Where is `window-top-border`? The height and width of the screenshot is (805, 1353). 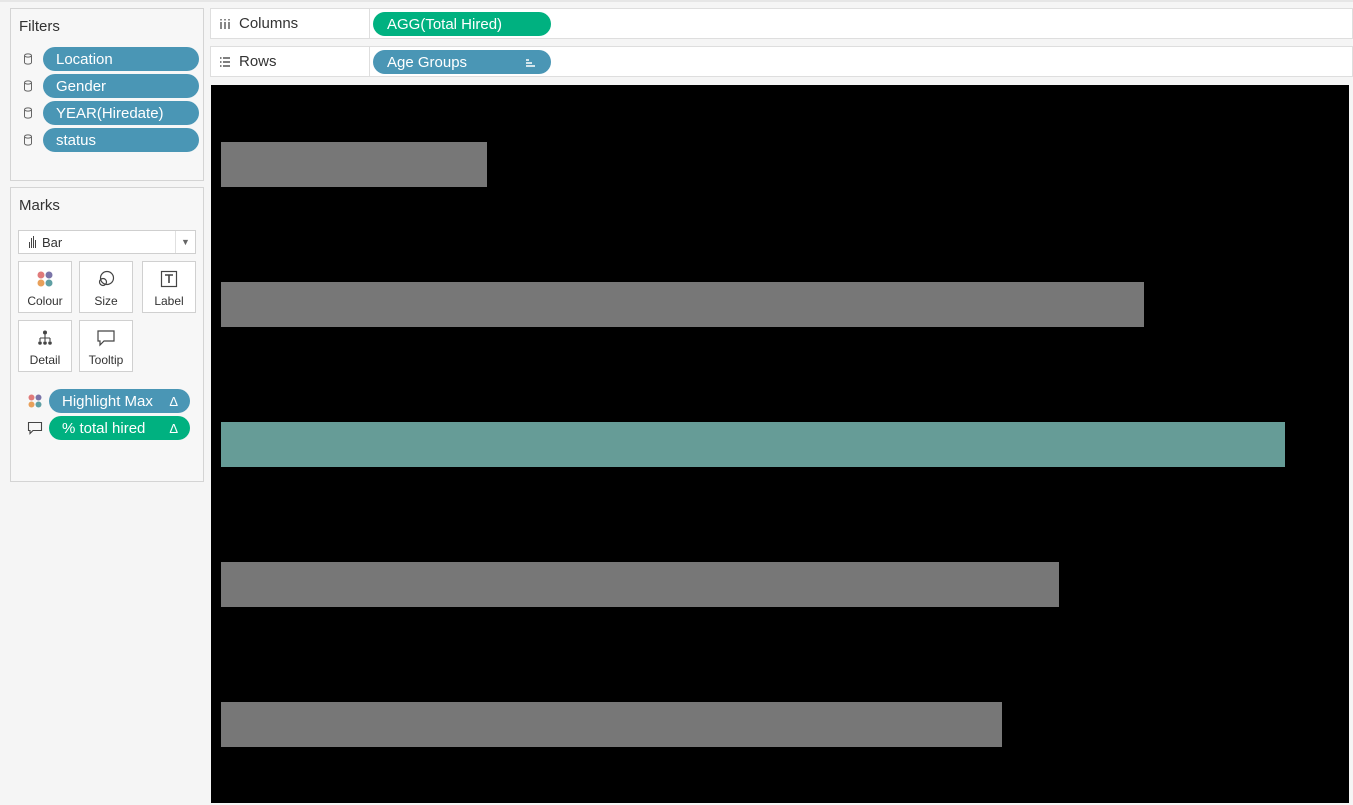 window-top-border is located at coordinates (676, 1).